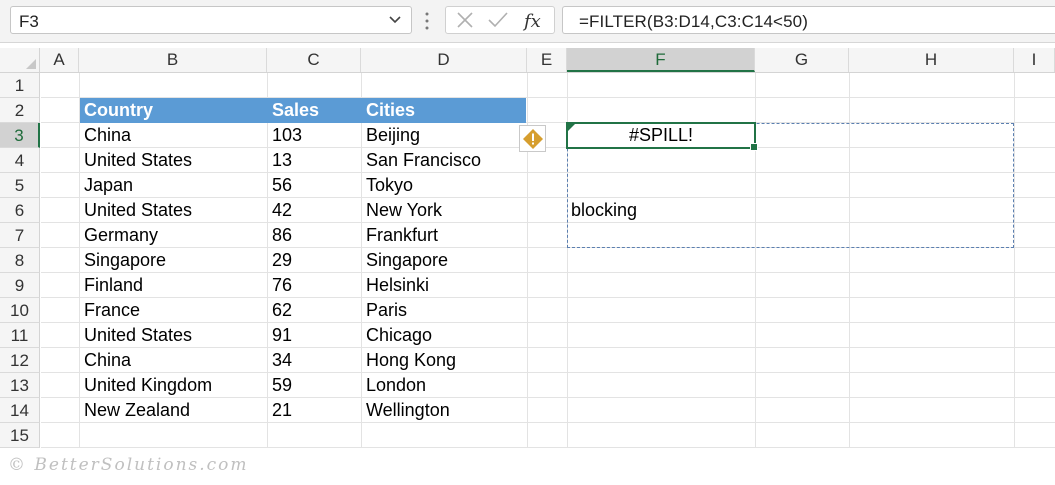  What do you see at coordinates (106, 185) in the screenshot?
I see `cell-country: Japan` at bounding box center [106, 185].